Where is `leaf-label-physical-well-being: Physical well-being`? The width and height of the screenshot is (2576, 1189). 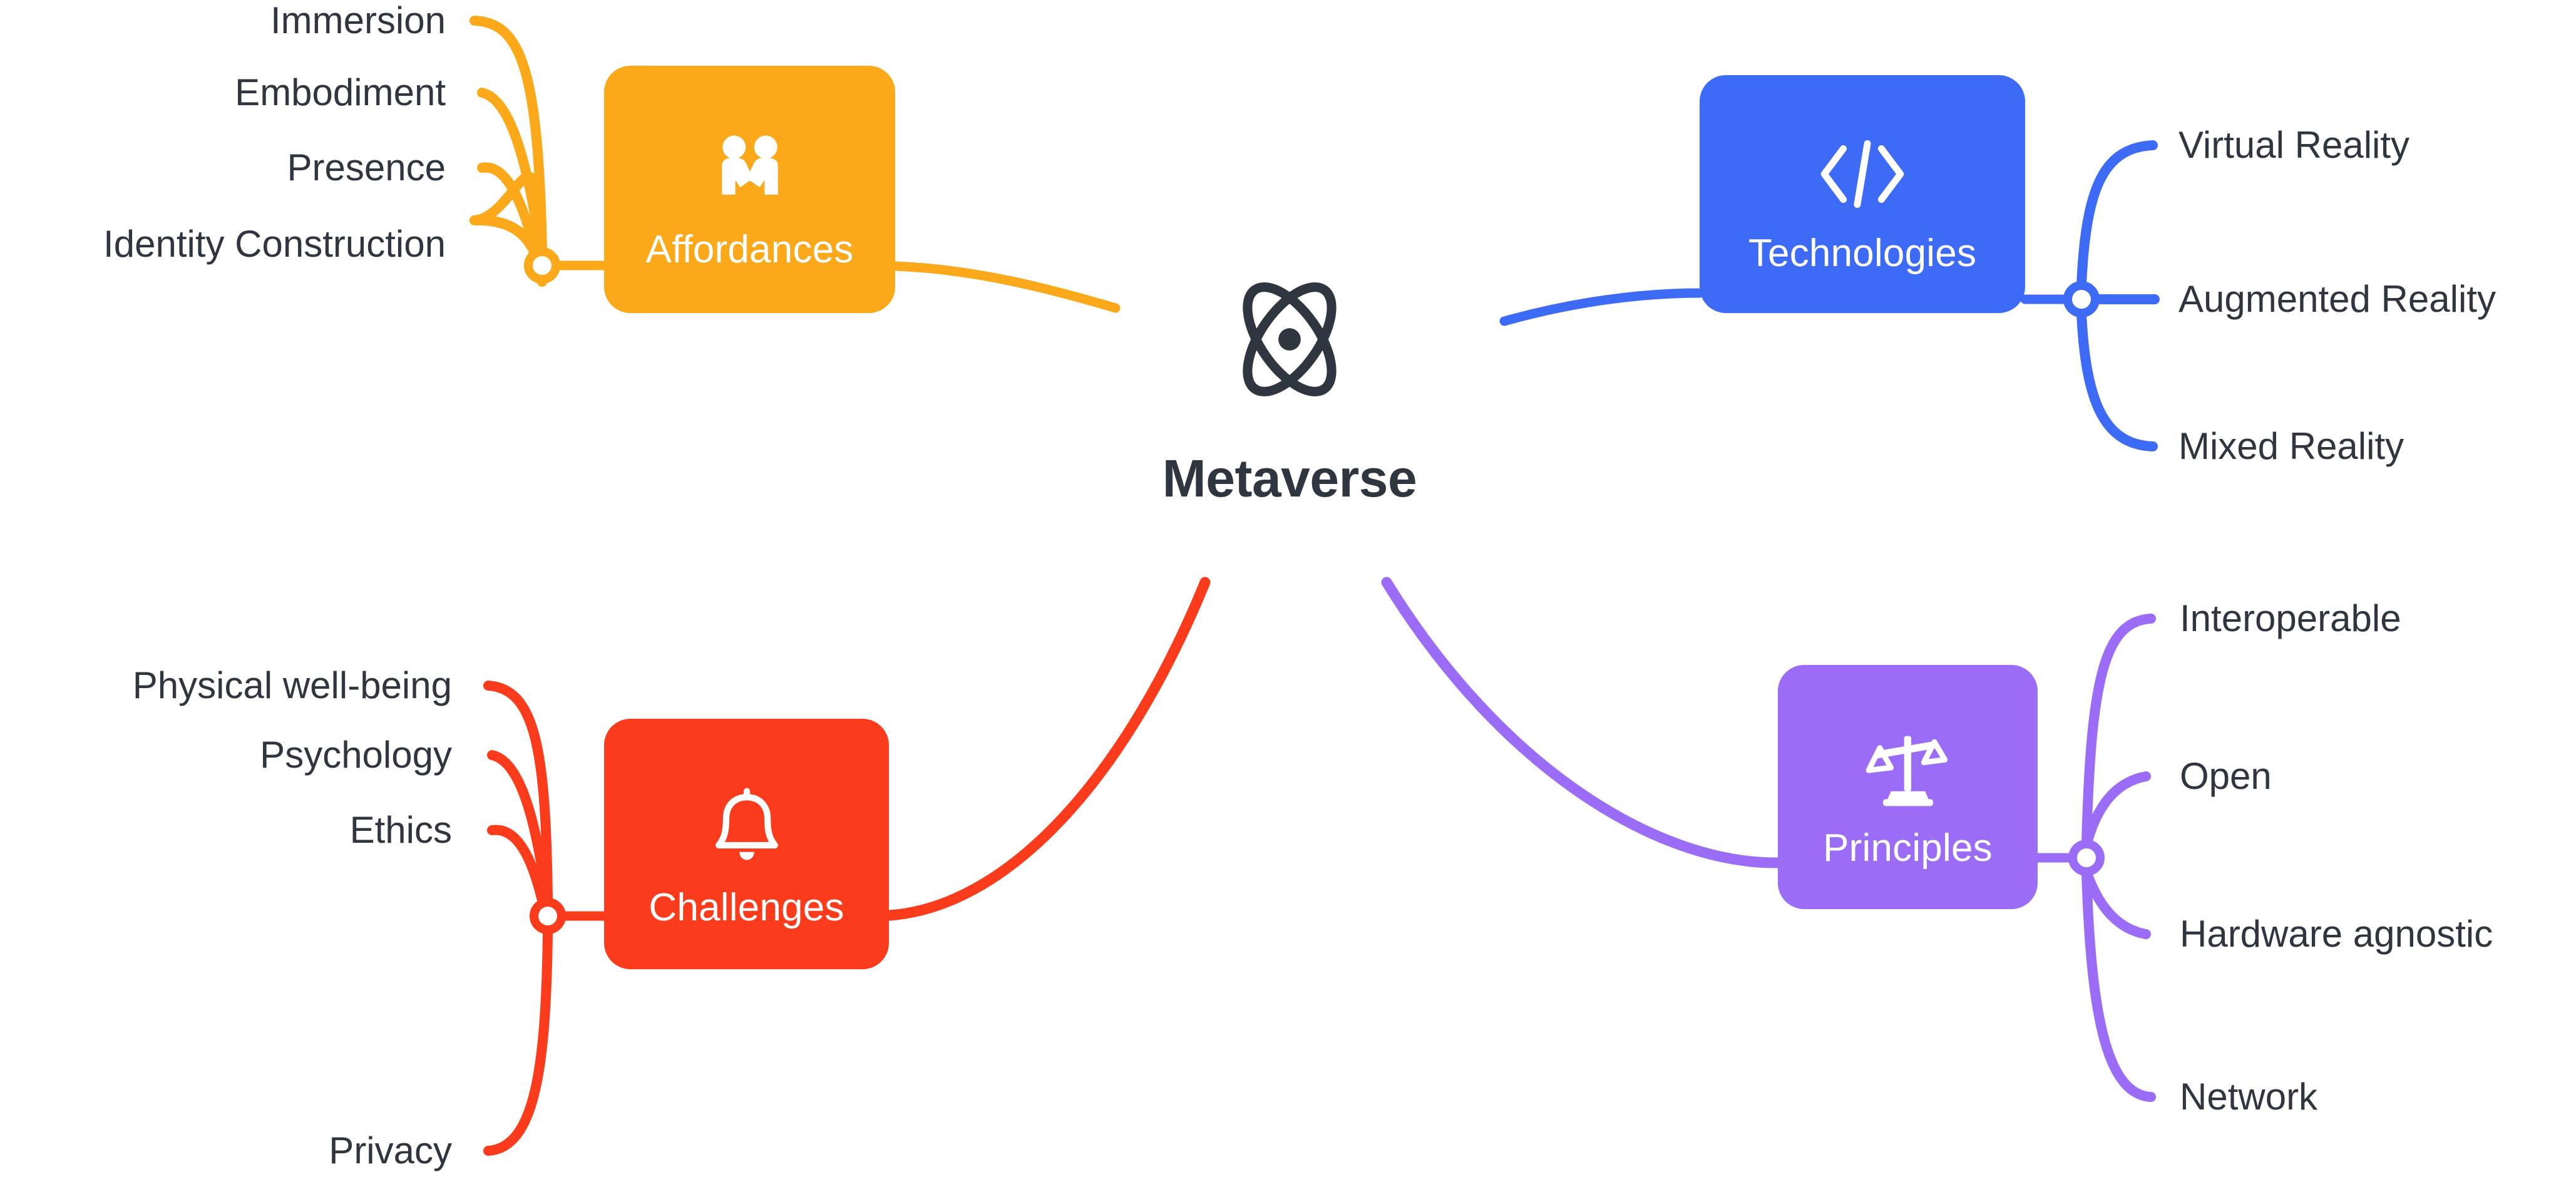 leaf-label-physical-well-being: Physical well-being is located at coordinates (292, 686).